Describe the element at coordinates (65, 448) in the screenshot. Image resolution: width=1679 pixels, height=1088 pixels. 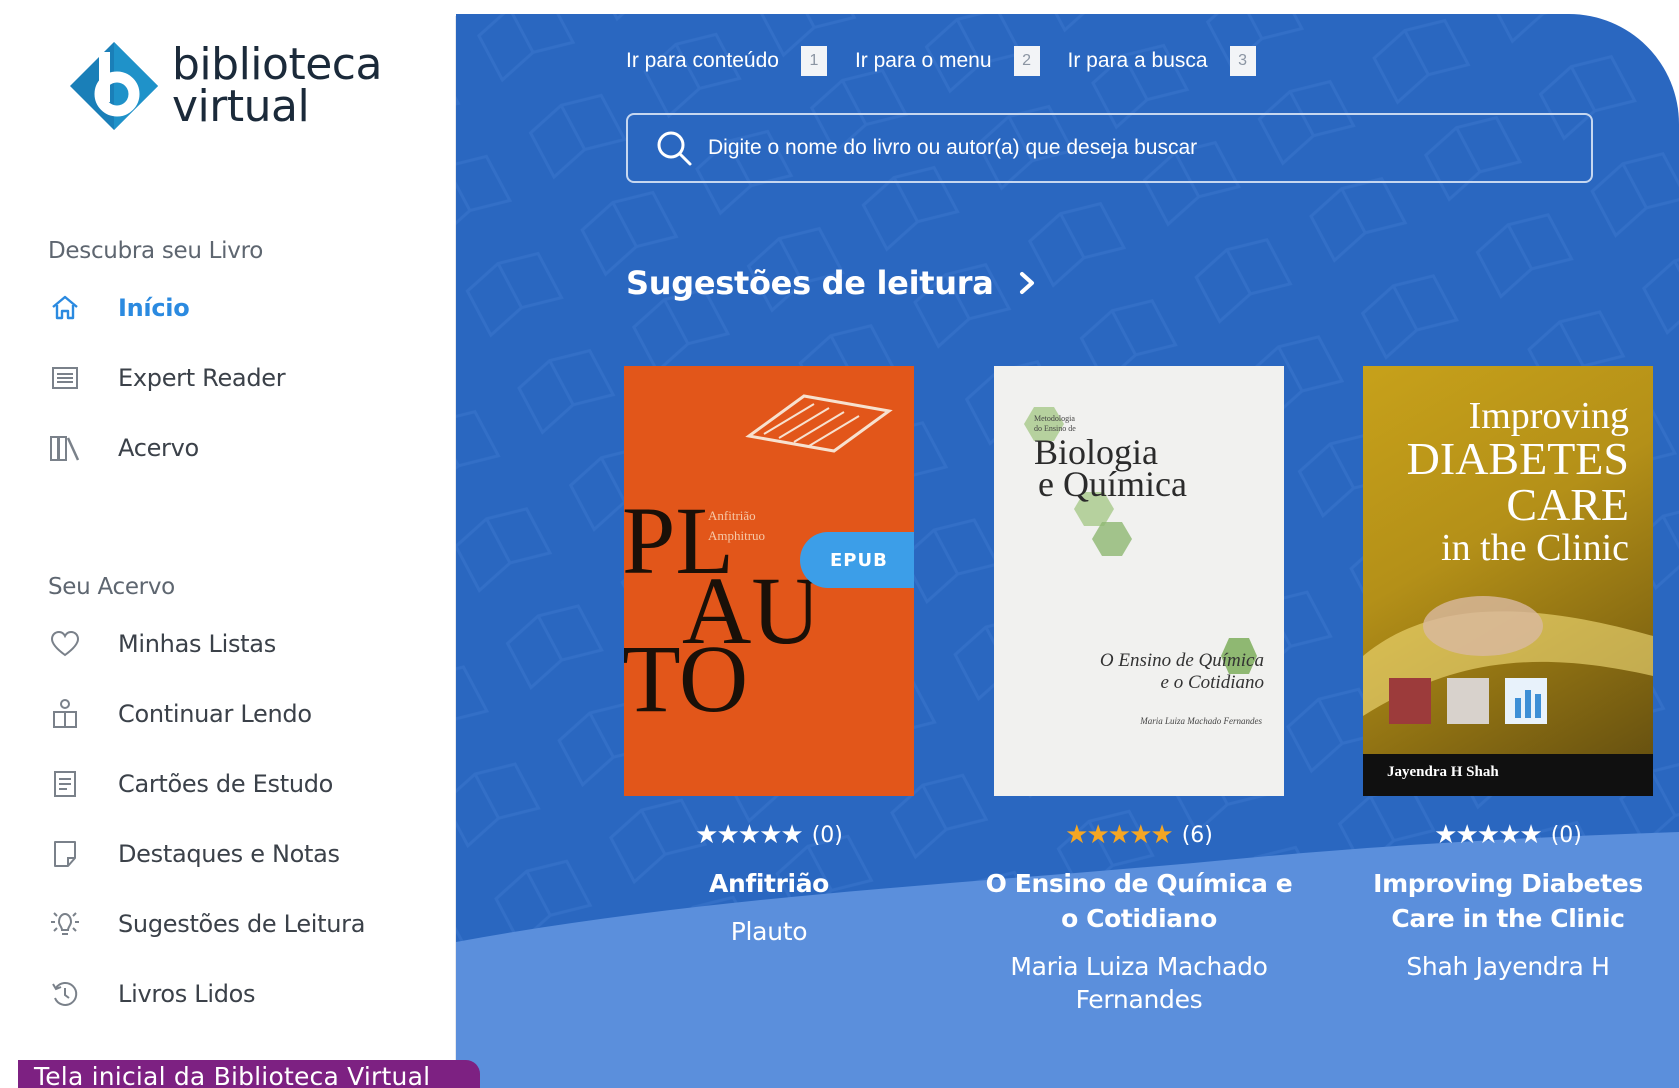
I see `books-icon` at that location.